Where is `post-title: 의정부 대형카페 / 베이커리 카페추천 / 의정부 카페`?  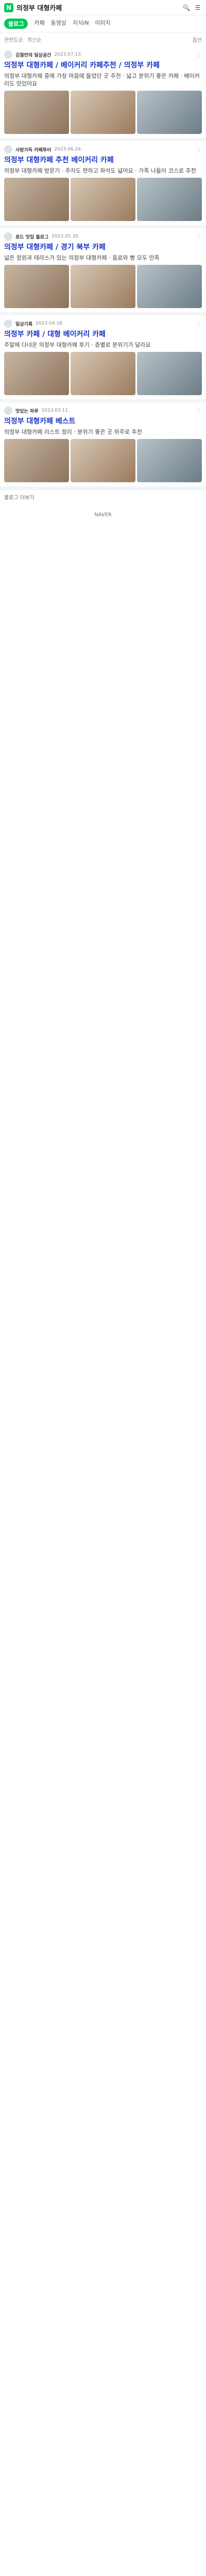 post-title: 의정부 대형카페 / 베이커리 카페추천 / 의정부 카페 is located at coordinates (103, 65).